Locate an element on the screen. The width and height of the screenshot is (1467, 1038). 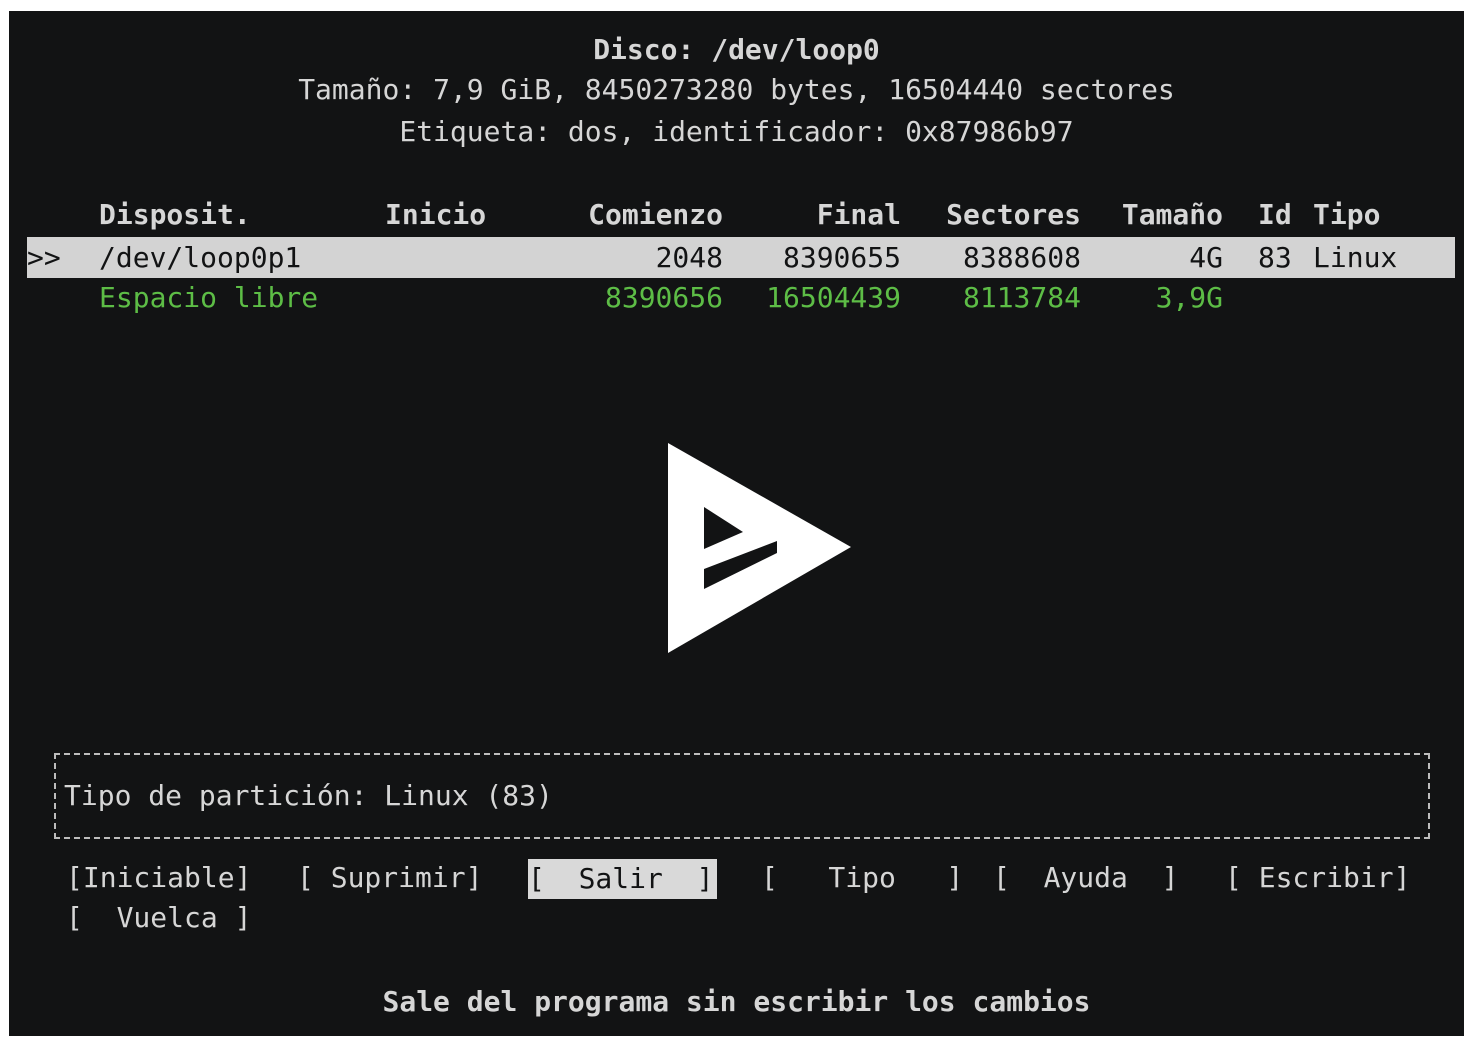
play-logo-icon is located at coordinates (760, 548).